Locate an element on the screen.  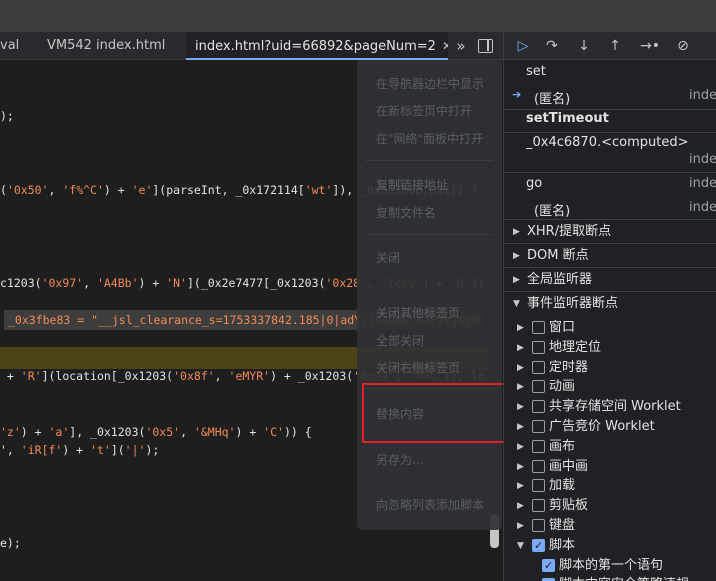
category-label: 加载 is located at coordinates (562, 486).